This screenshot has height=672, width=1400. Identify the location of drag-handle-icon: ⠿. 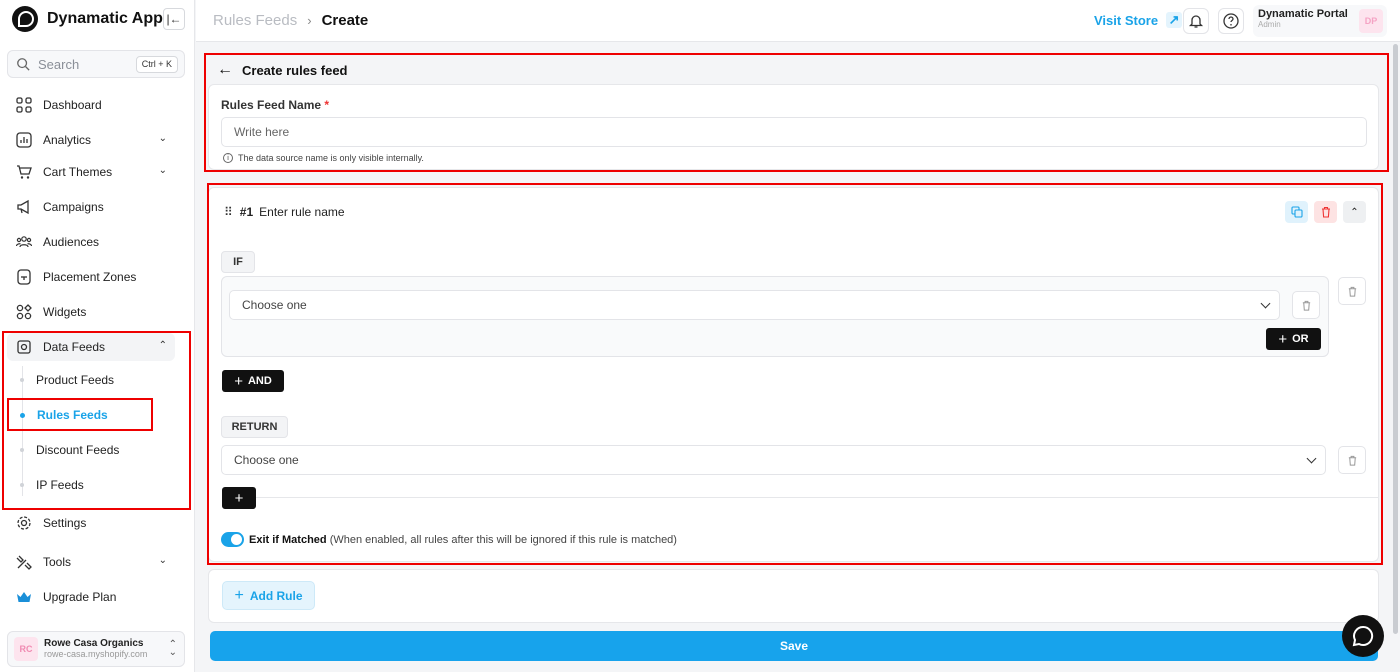
(228, 212).